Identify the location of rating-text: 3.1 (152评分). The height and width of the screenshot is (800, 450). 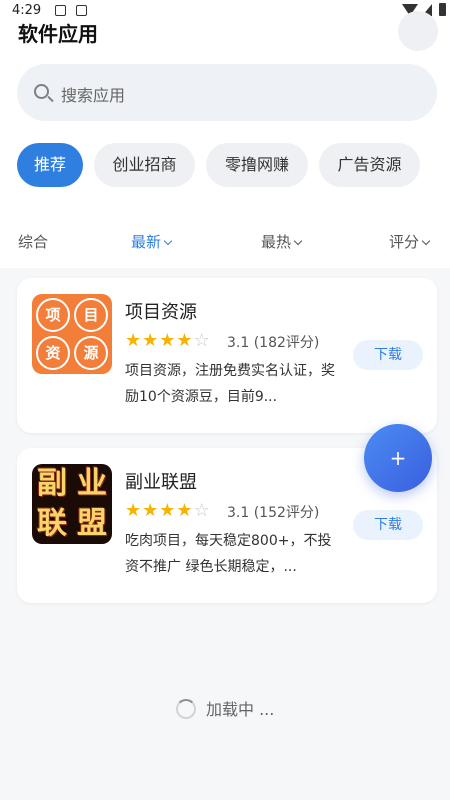
(273, 513).